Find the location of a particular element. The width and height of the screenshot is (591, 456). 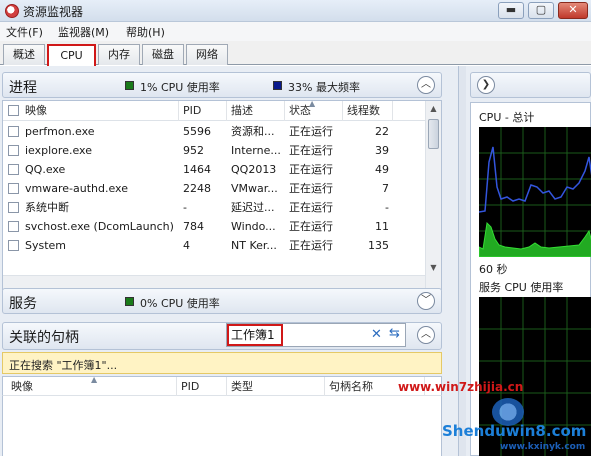

close-button: ✕ is located at coordinates (573, 10).